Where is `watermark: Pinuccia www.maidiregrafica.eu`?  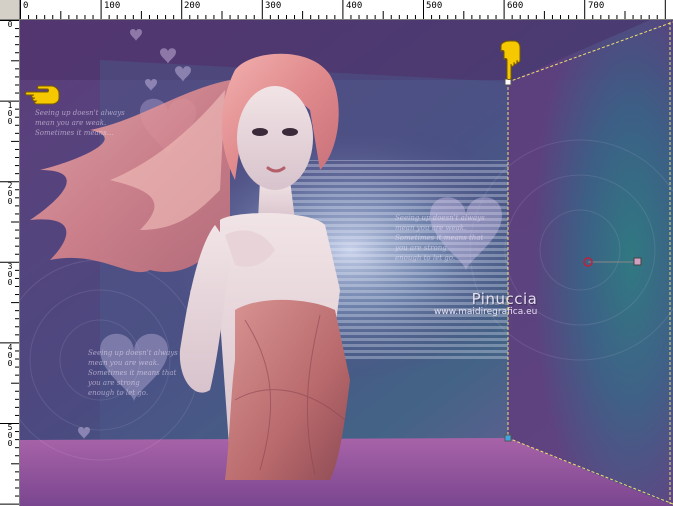
watermark: Pinuccia www.maidiregrafica.eu is located at coordinates (485, 303).